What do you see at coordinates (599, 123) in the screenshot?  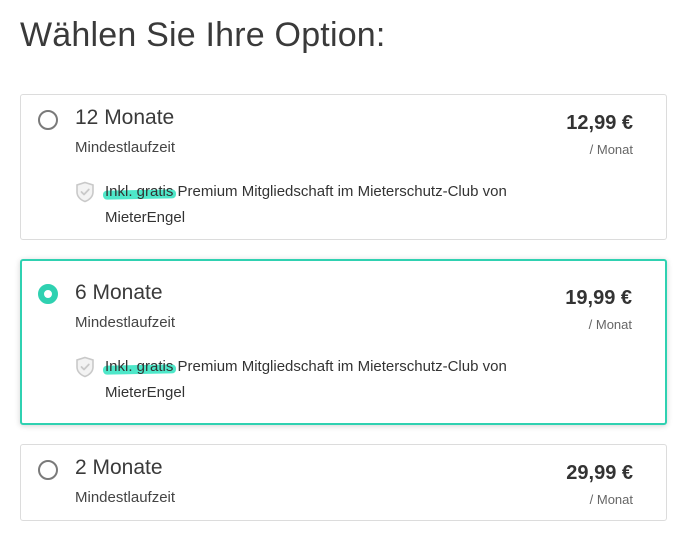 I see `option-price: 12,99 €` at bounding box center [599, 123].